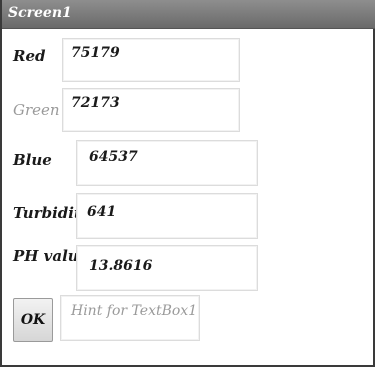  I want to click on blue-label: Blue, so click(32, 160).